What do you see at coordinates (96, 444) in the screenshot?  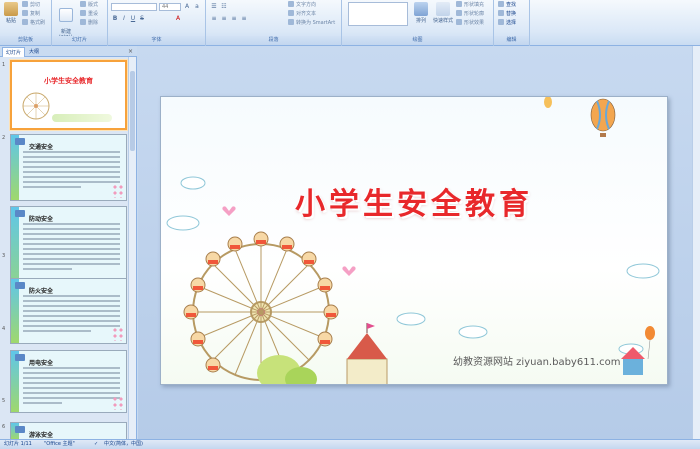 I see `spellcheck-icon: ✓` at bounding box center [96, 444].